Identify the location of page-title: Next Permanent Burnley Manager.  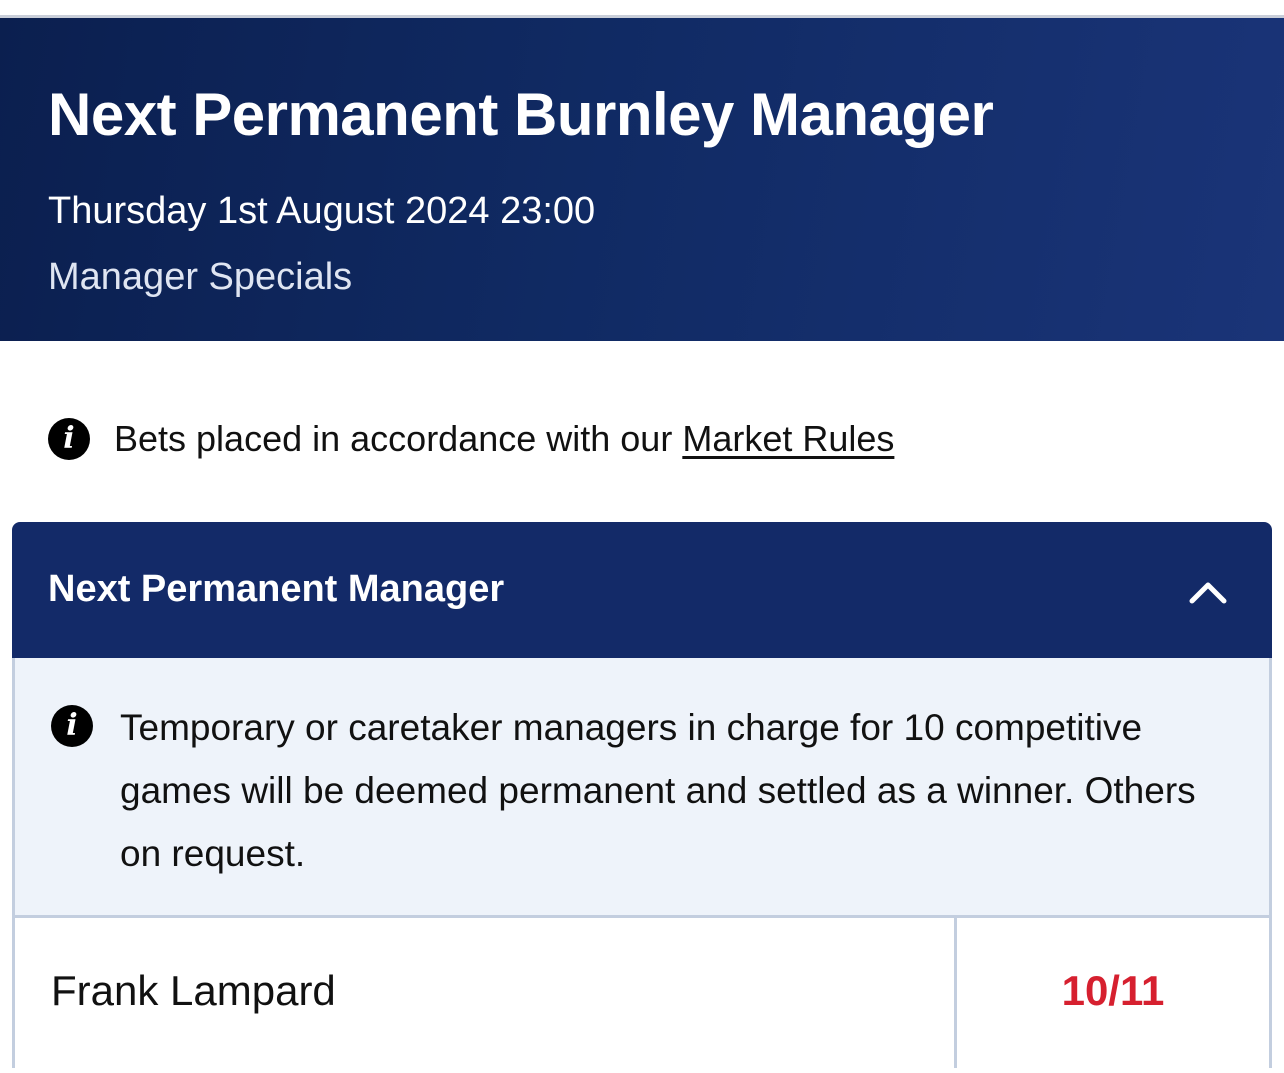
(521, 114).